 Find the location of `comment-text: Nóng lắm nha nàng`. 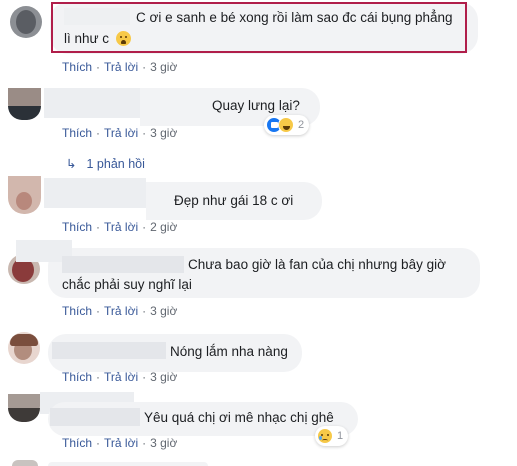

comment-text: Nóng lắm nha nàng is located at coordinates (229, 351).